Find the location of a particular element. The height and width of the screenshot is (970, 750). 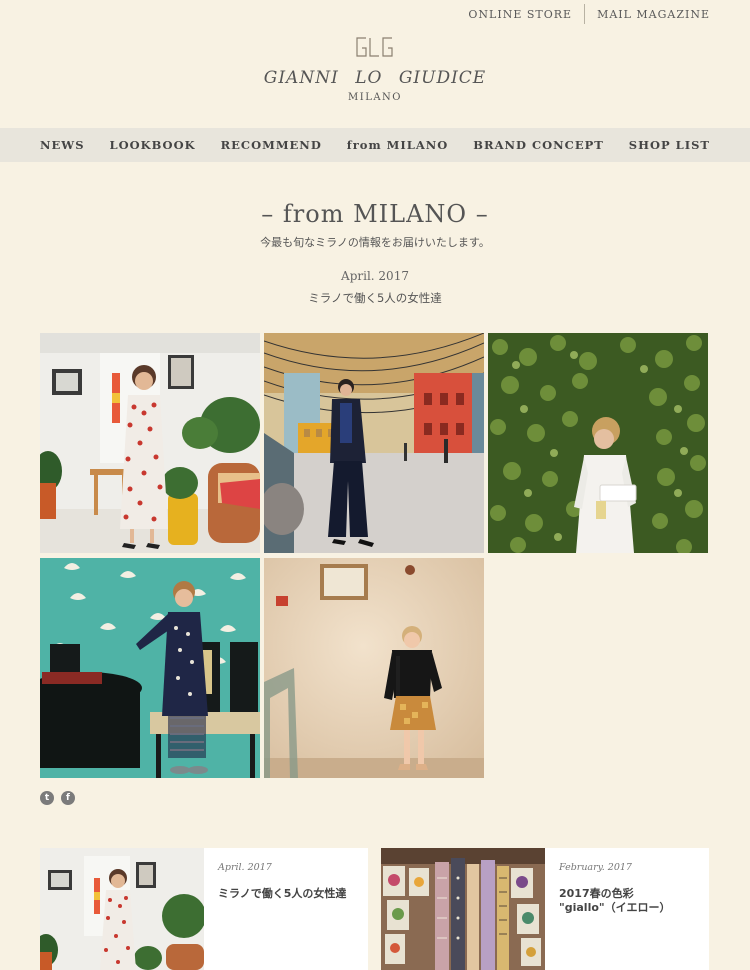

brand-name: GIANNI LO GIUDICE is located at coordinates (375, 78).